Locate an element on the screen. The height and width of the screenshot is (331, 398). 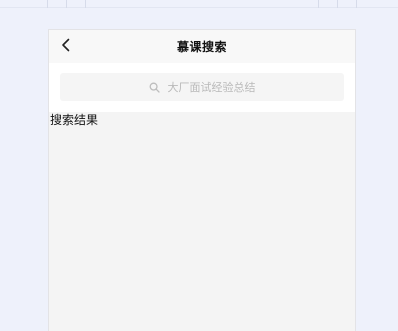
search-input: 大厂面试经验总结 is located at coordinates (202, 87).